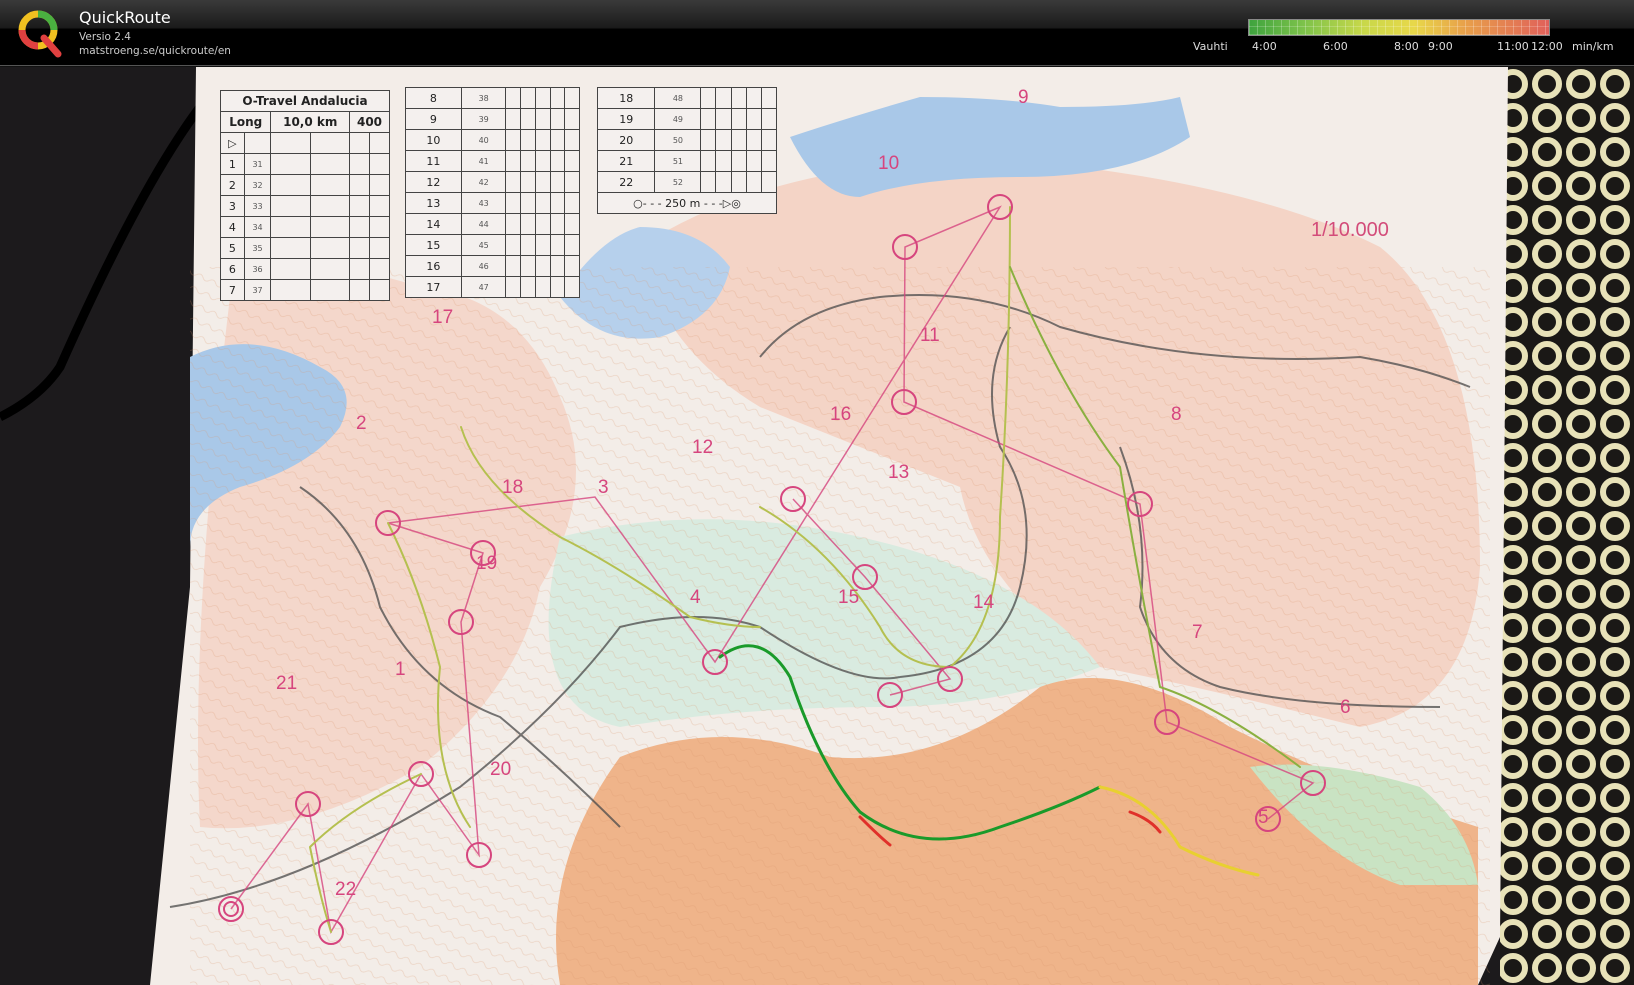  What do you see at coordinates (899, 472) in the screenshot?
I see `control-number: 13` at bounding box center [899, 472].